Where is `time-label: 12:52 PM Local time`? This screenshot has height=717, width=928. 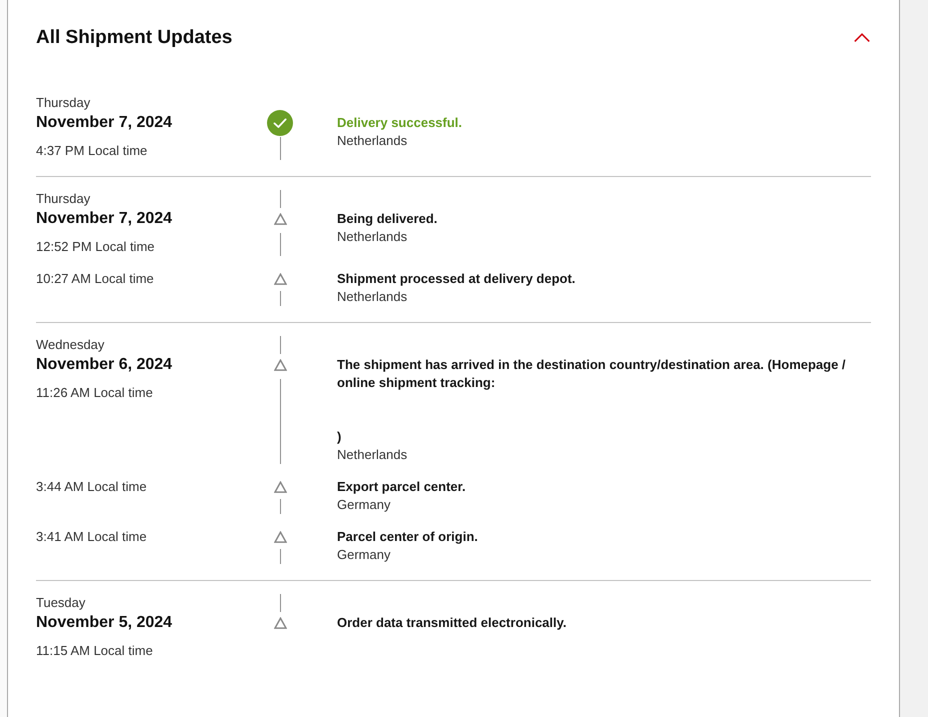
time-label: 12:52 PM Local time is located at coordinates (96, 247).